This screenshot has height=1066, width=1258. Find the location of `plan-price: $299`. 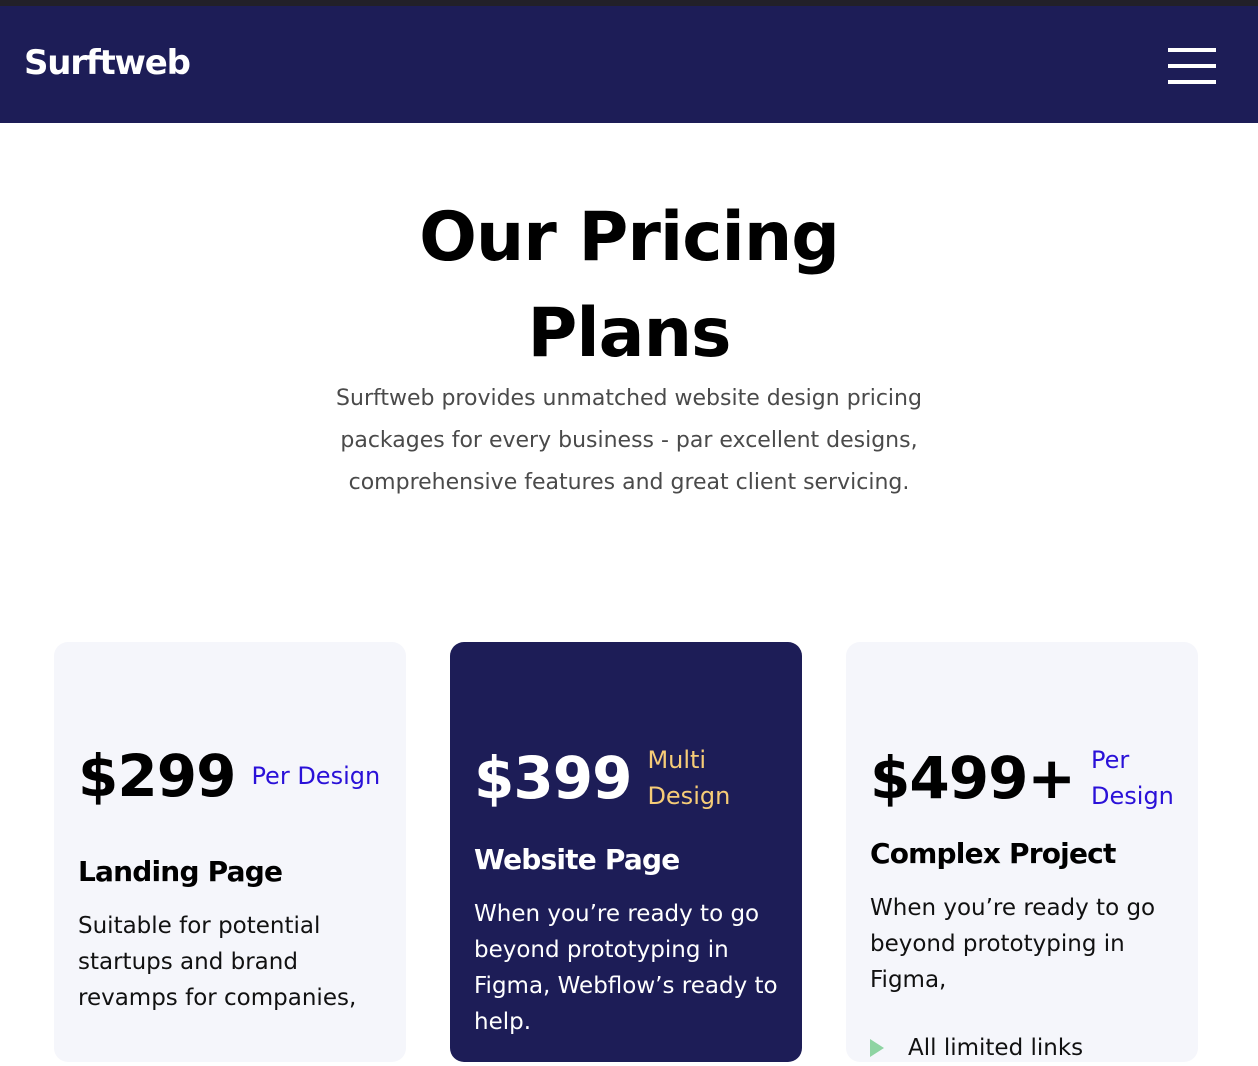

plan-price: $299 is located at coordinates (157, 776).